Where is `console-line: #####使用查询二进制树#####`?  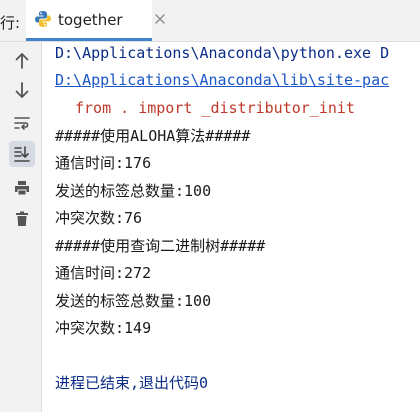 console-line: #####使用查询二进制树##### is located at coordinates (160, 246).